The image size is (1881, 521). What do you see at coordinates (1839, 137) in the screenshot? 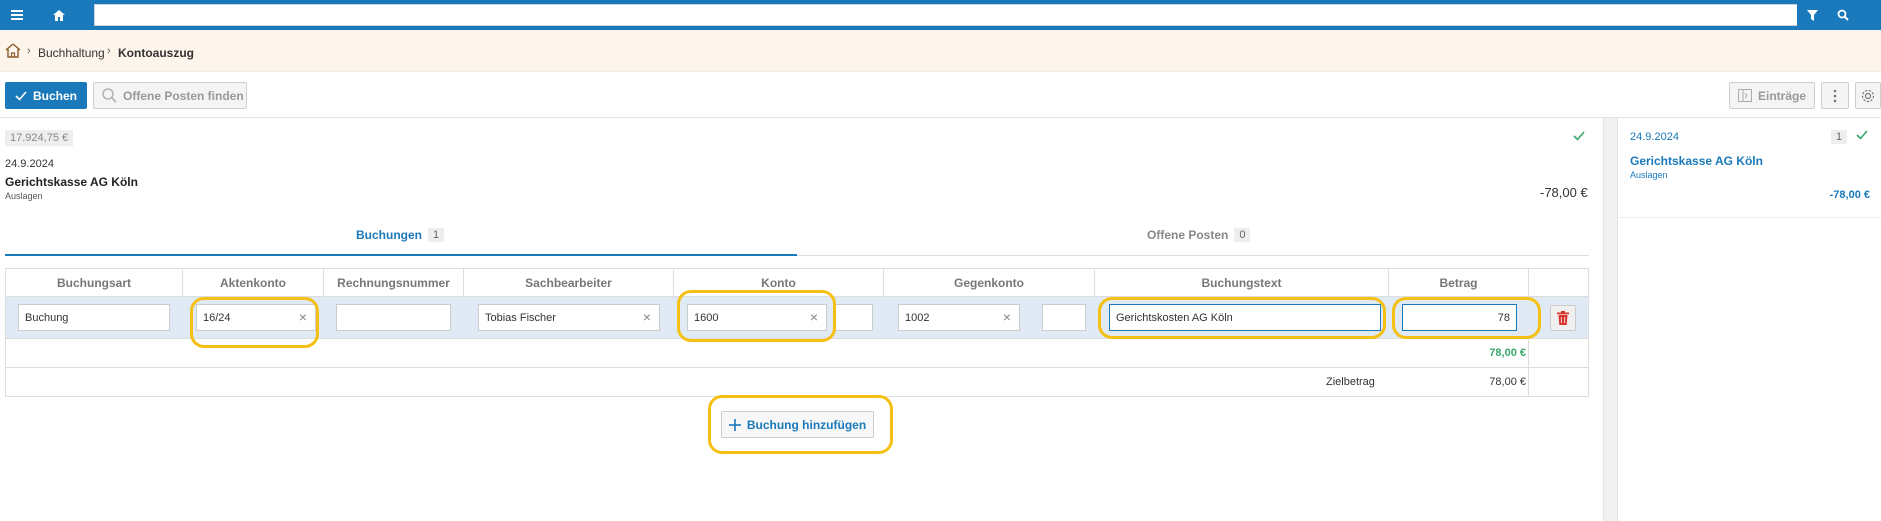
I see `transaction-count-badge: 1` at bounding box center [1839, 137].